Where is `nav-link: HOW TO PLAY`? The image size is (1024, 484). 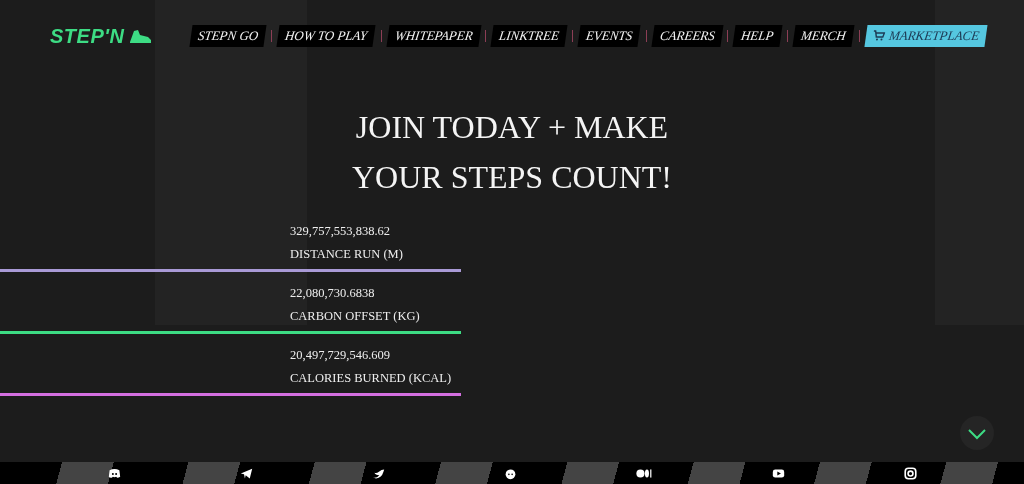 nav-link: HOW TO PLAY is located at coordinates (326, 36).